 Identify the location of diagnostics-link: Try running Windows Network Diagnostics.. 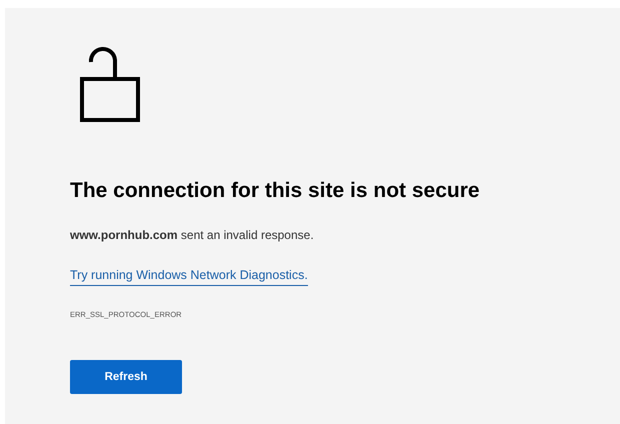
(189, 276).